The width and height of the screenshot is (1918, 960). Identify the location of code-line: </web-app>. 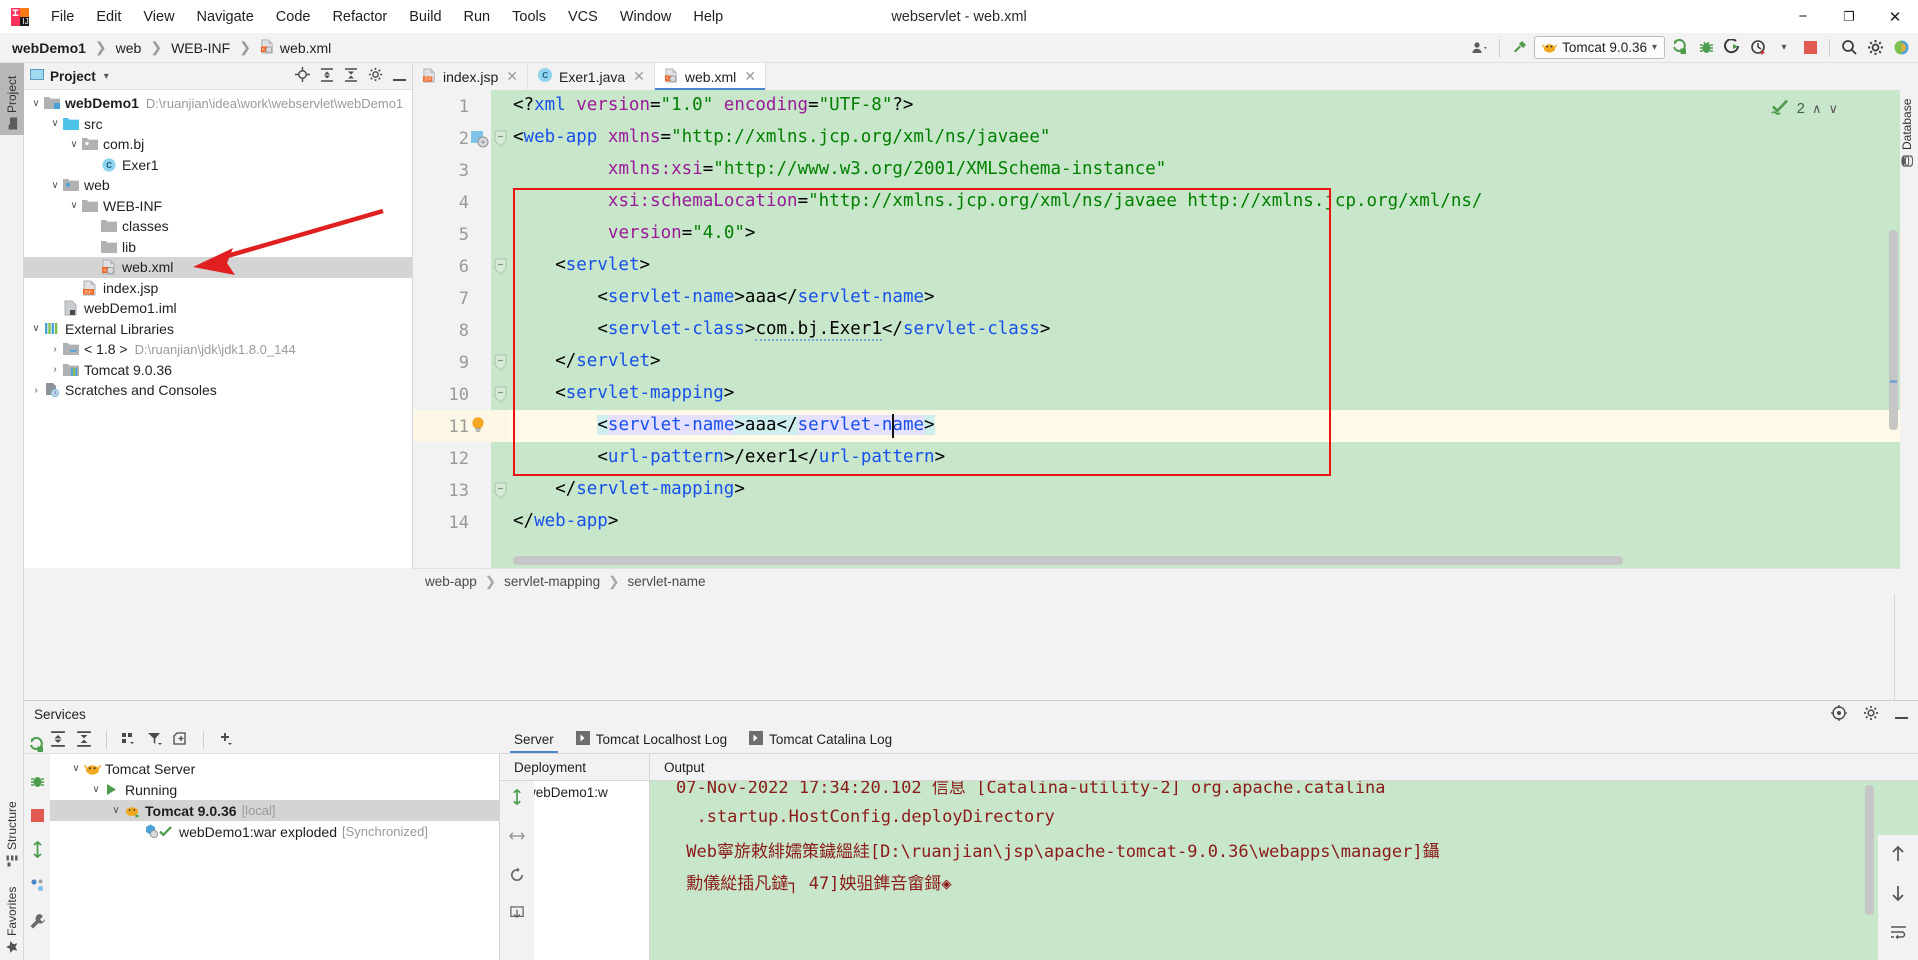
(565, 521).